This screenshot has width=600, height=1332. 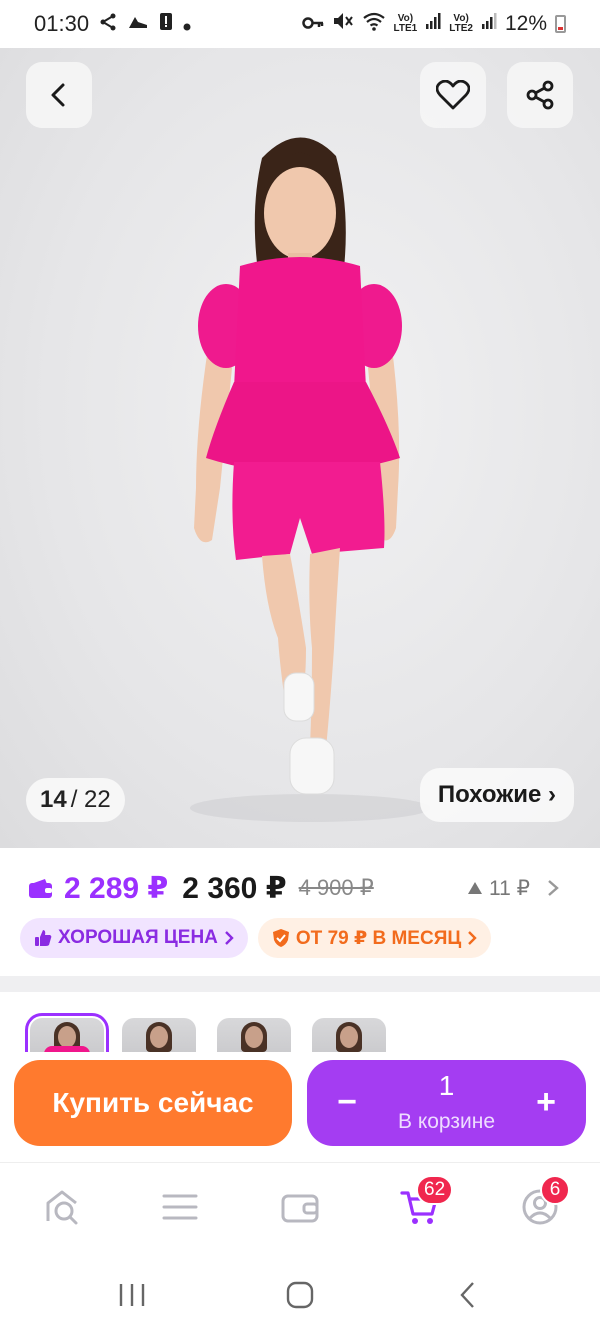 What do you see at coordinates (560, 24) in the screenshot?
I see `battery-icon` at bounding box center [560, 24].